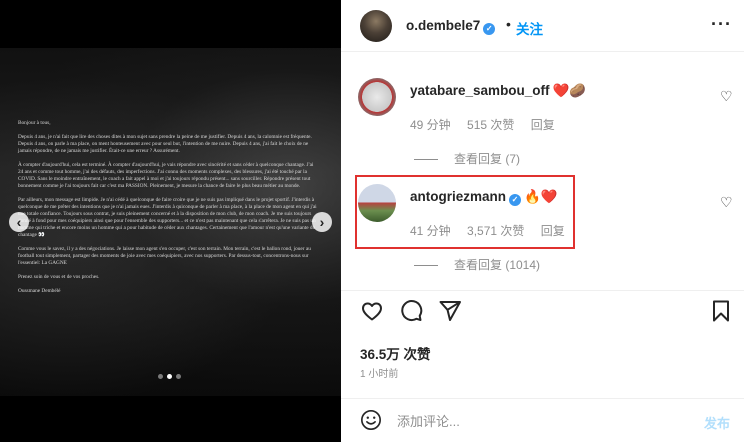 Image resolution: width=744 pixels, height=442 pixels. I want to click on author-name-wrap: o.dembele7 ✓, so click(451, 26).